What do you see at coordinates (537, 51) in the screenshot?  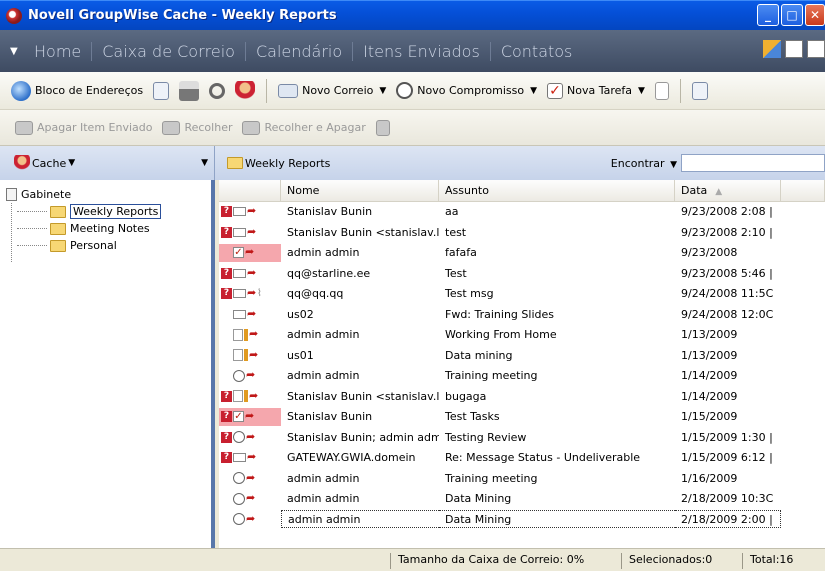 I see `nav-contacts: Contatos` at bounding box center [537, 51].